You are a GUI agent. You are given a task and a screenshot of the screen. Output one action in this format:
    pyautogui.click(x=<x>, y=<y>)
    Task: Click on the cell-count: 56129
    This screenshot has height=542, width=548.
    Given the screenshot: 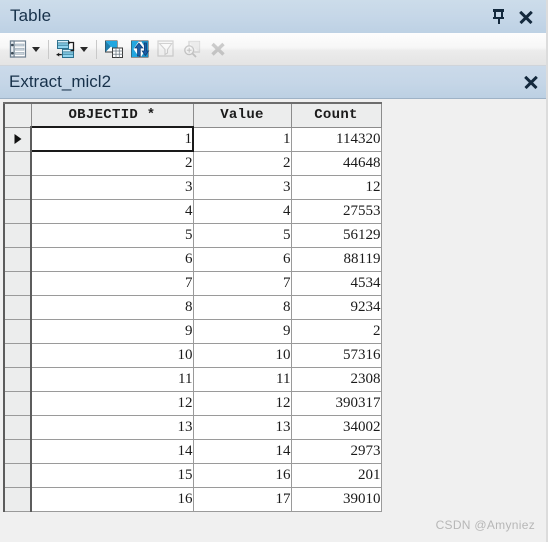 What is the action you would take?
    pyautogui.click(x=336, y=235)
    